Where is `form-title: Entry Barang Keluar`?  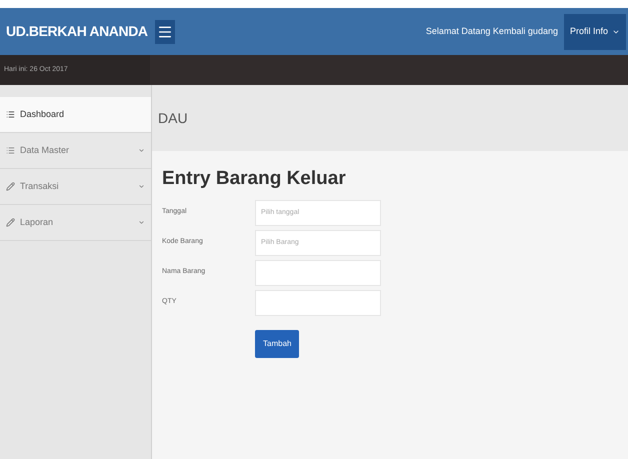
form-title: Entry Barang Keluar is located at coordinates (254, 179).